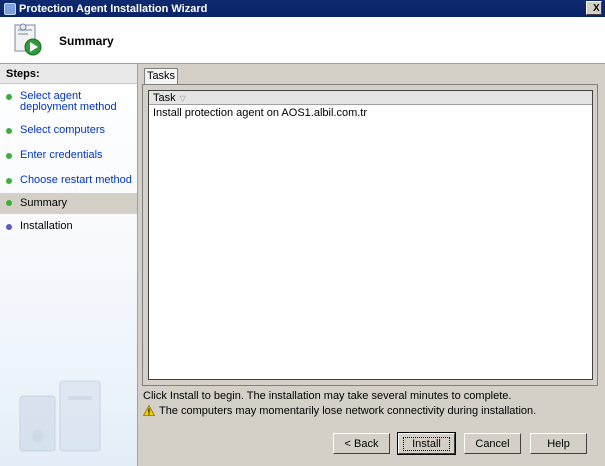  I want to click on step-label: Select agent deployment method, so click(68, 101).